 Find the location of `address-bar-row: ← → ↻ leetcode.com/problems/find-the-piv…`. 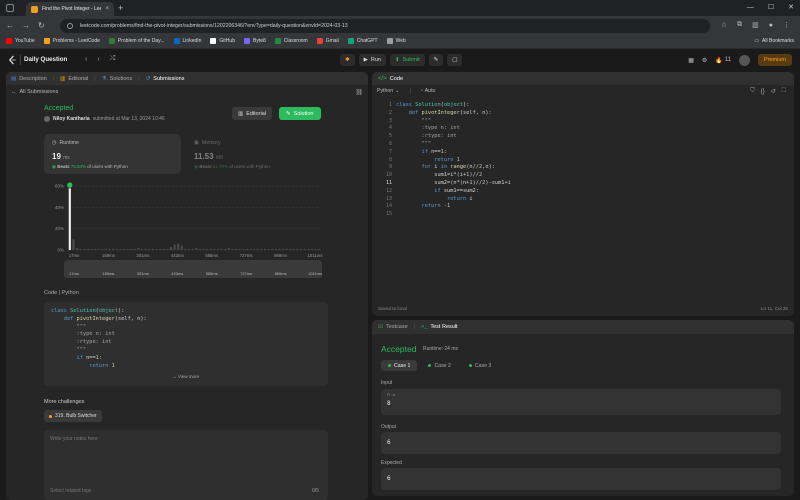

address-bar-row: ← → ↻ leetcode.com/problems/find-the-piv… is located at coordinates (400, 26).